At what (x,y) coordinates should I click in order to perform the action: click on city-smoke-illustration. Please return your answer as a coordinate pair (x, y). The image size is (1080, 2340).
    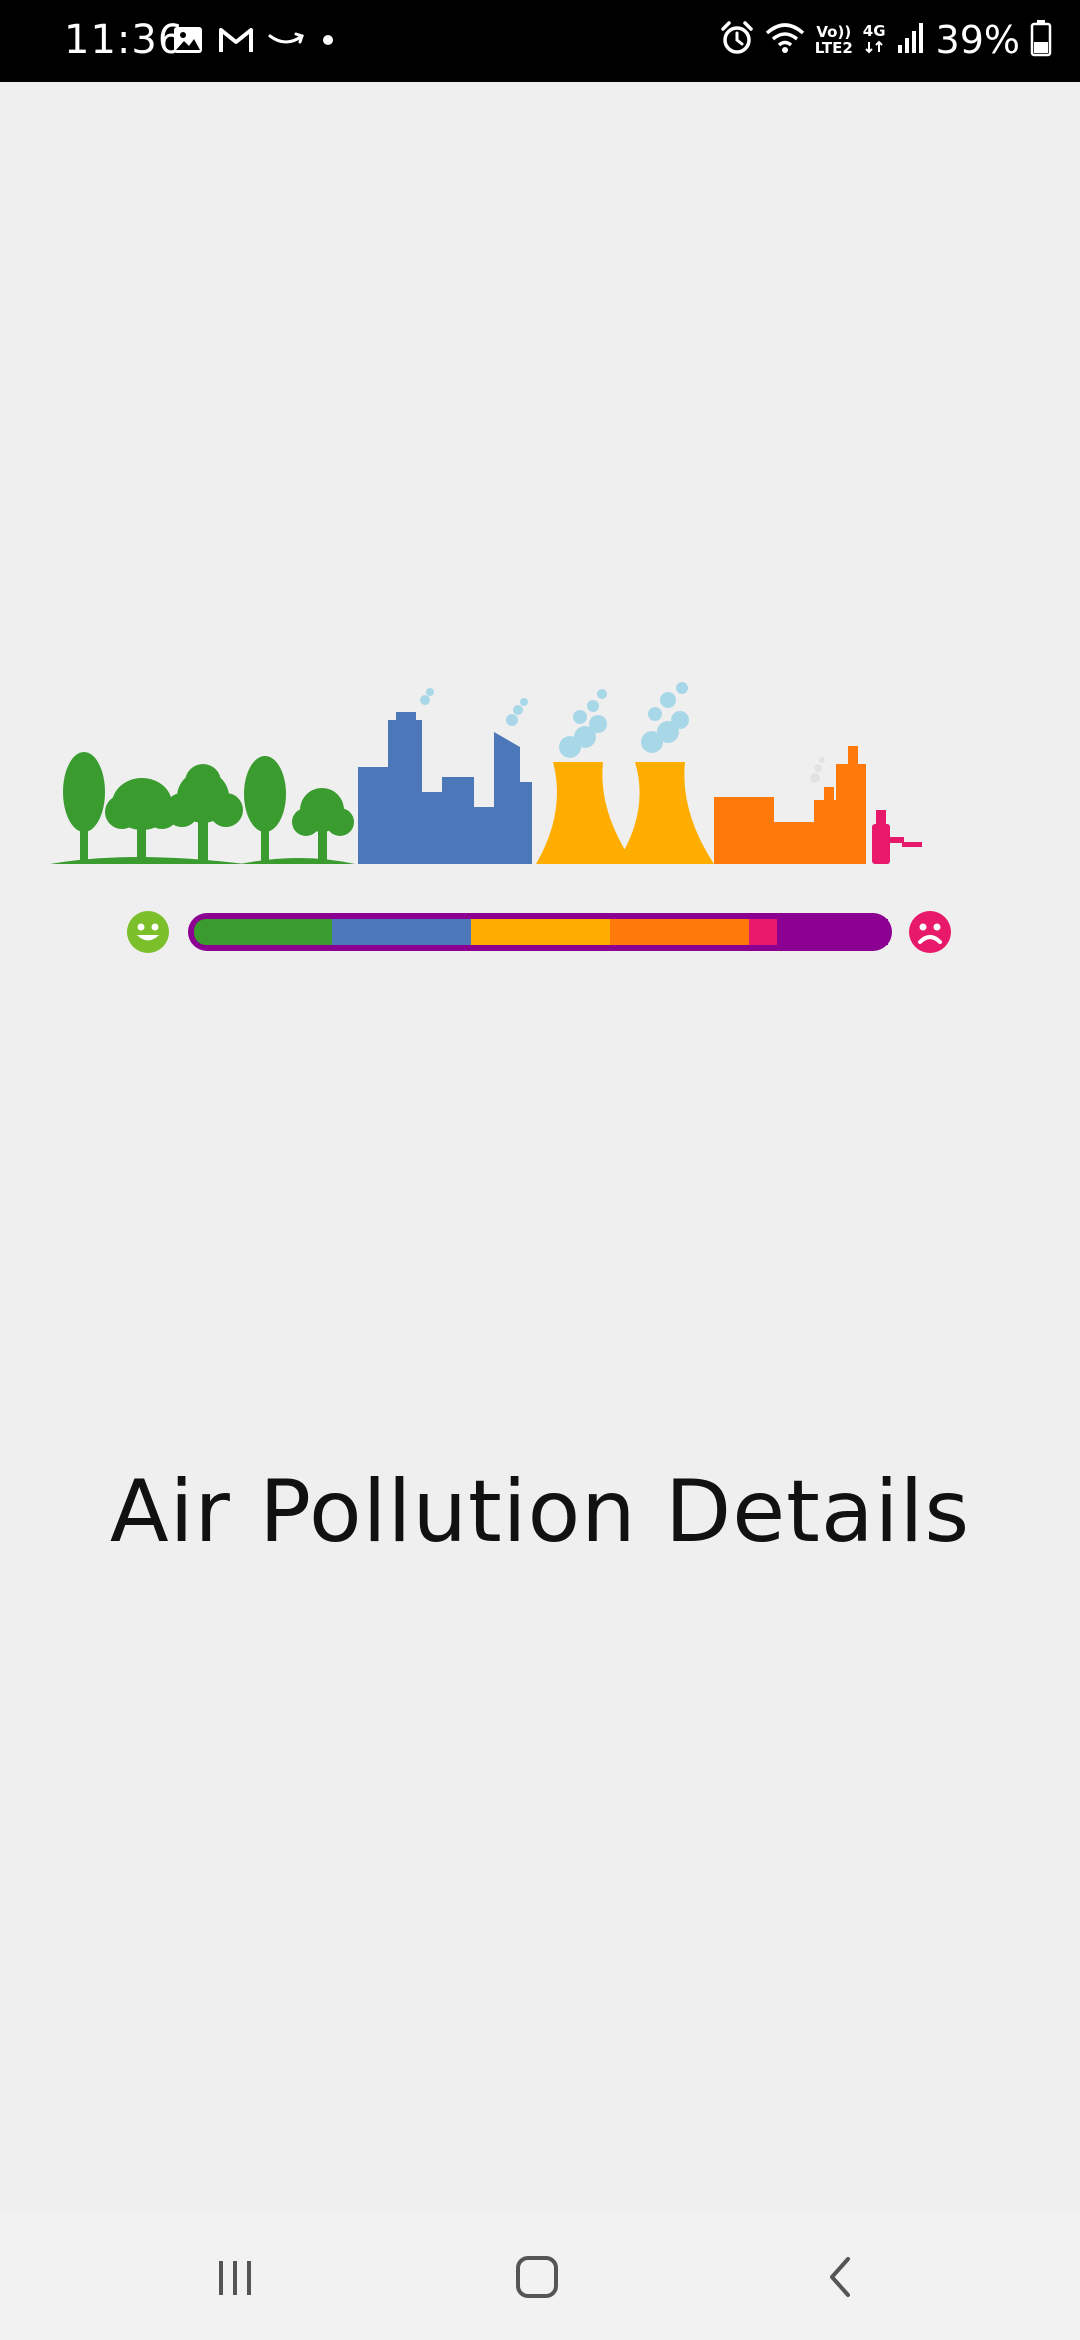
    Looking at the image, I should click on (474, 707).